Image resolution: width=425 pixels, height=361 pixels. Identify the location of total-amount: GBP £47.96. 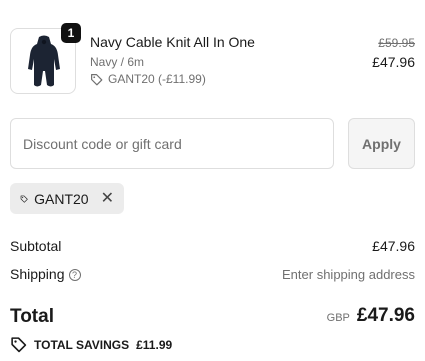
(371, 316).